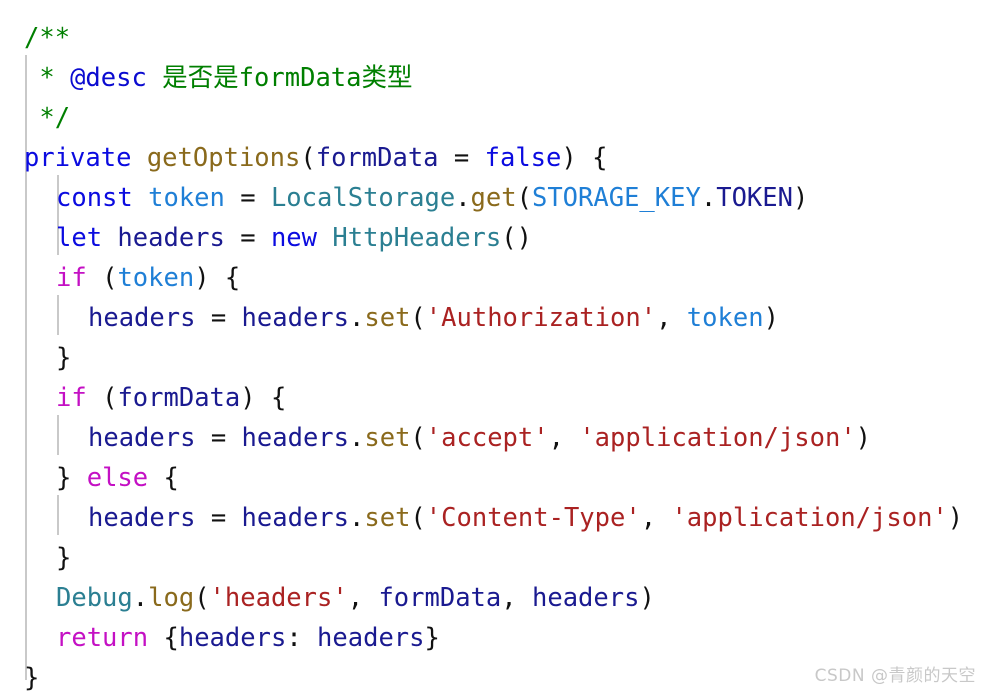 This screenshot has height=696, width=992. What do you see at coordinates (496, 278) in the screenshot?
I see `code-line: if (token) {` at bounding box center [496, 278].